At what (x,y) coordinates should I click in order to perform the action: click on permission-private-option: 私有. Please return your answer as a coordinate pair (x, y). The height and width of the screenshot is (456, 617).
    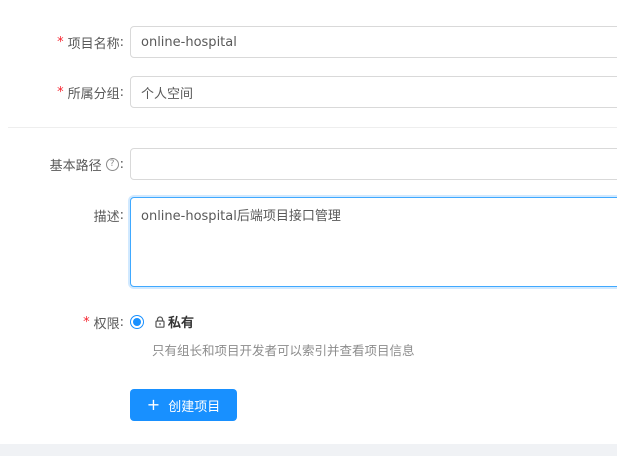
    Looking at the image, I should click on (162, 321).